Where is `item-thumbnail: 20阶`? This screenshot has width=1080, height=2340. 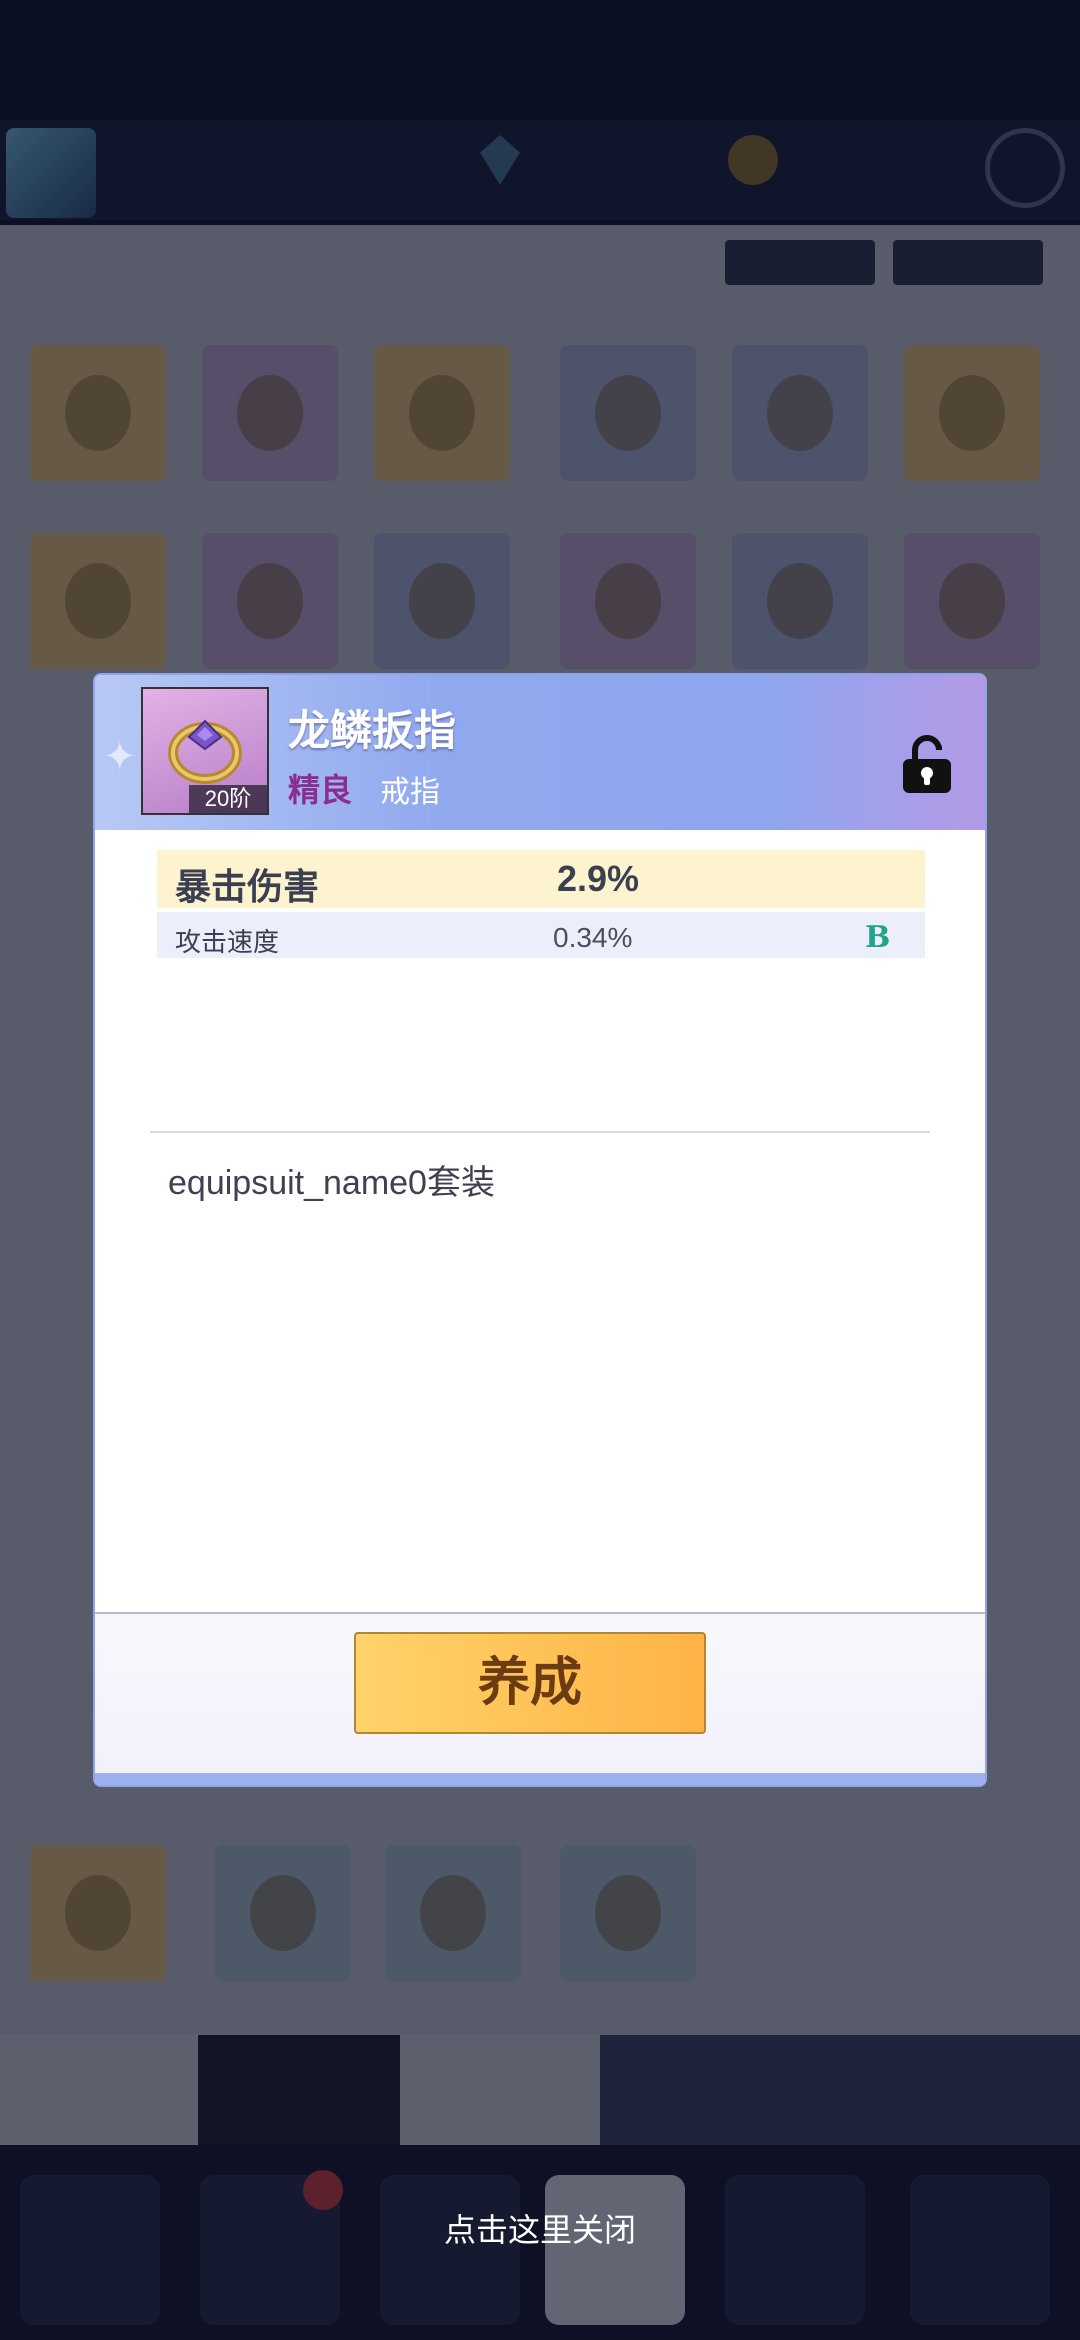 item-thumbnail: 20阶 is located at coordinates (205, 751).